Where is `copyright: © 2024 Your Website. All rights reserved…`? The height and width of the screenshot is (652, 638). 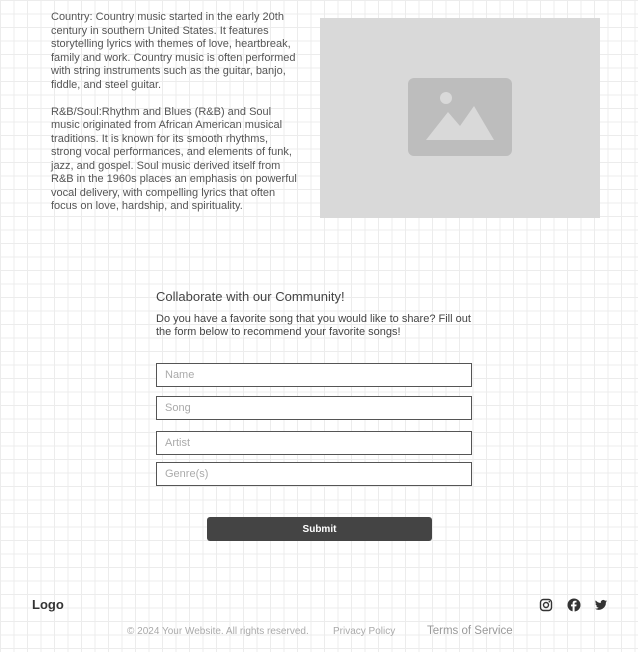 copyright: © 2024 Your Website. All rights reserved… is located at coordinates (218, 631).